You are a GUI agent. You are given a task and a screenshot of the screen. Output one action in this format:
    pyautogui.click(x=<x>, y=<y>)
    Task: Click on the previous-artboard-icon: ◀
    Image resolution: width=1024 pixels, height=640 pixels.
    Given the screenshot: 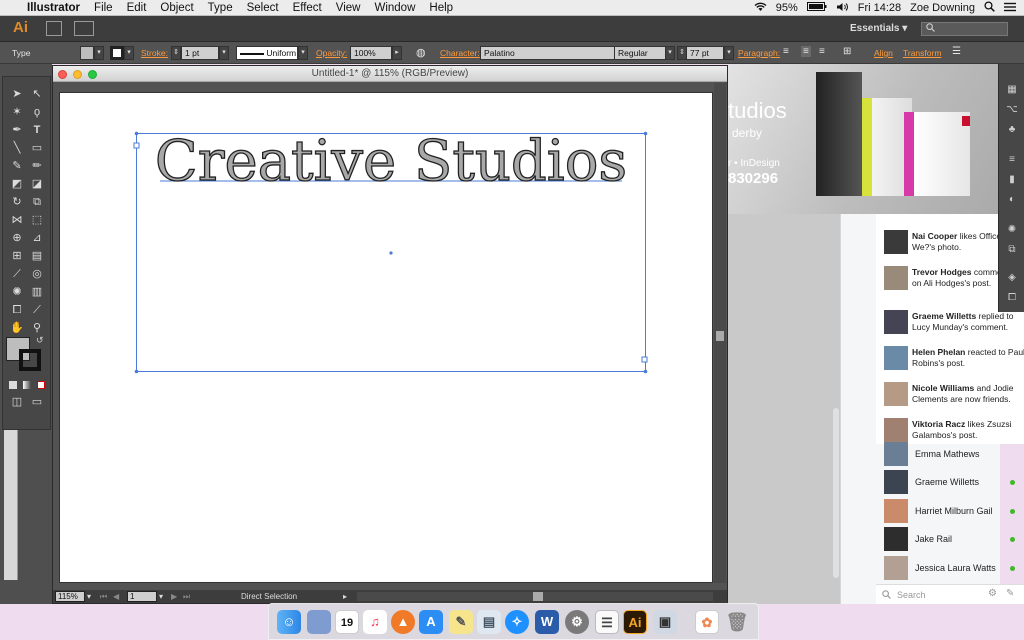 What is the action you would take?
    pyautogui.click(x=116, y=596)
    